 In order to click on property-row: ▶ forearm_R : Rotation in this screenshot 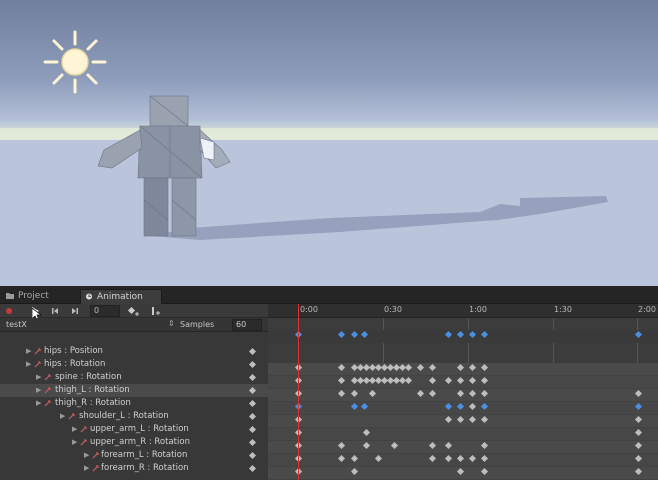, I will do `click(134, 468)`.